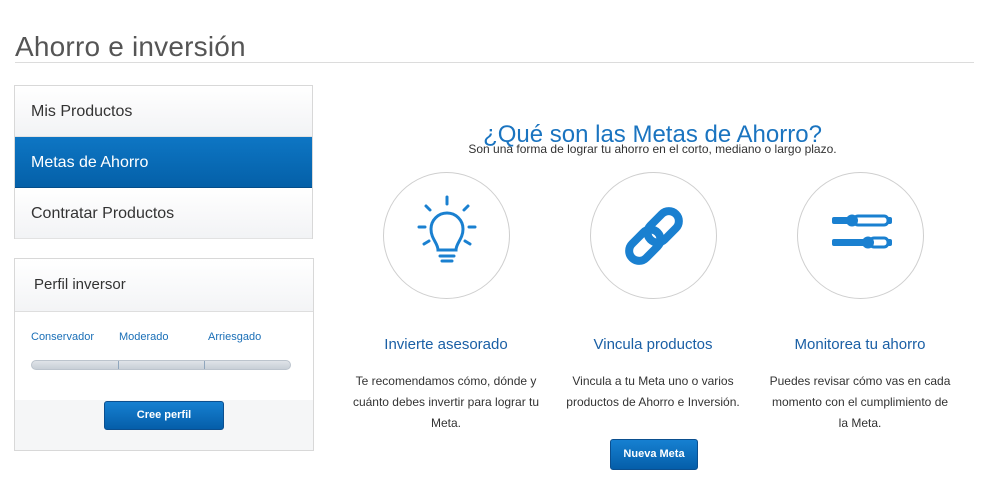 The width and height of the screenshot is (989, 489). What do you see at coordinates (235, 337) in the screenshot?
I see `risk-level-arriesgado: Arriesgado` at bounding box center [235, 337].